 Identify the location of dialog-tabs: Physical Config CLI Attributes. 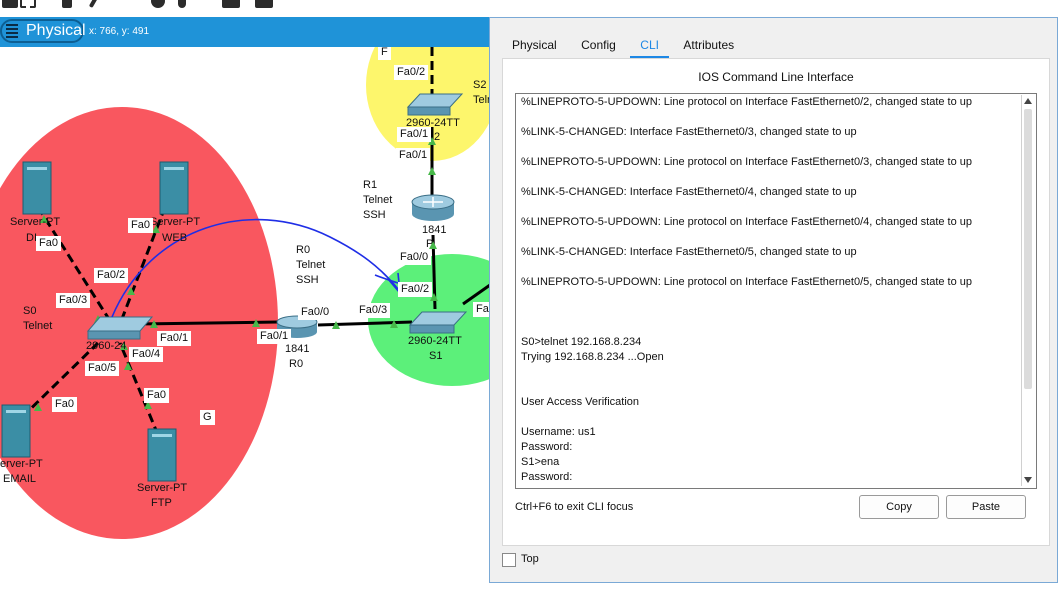
(623, 46).